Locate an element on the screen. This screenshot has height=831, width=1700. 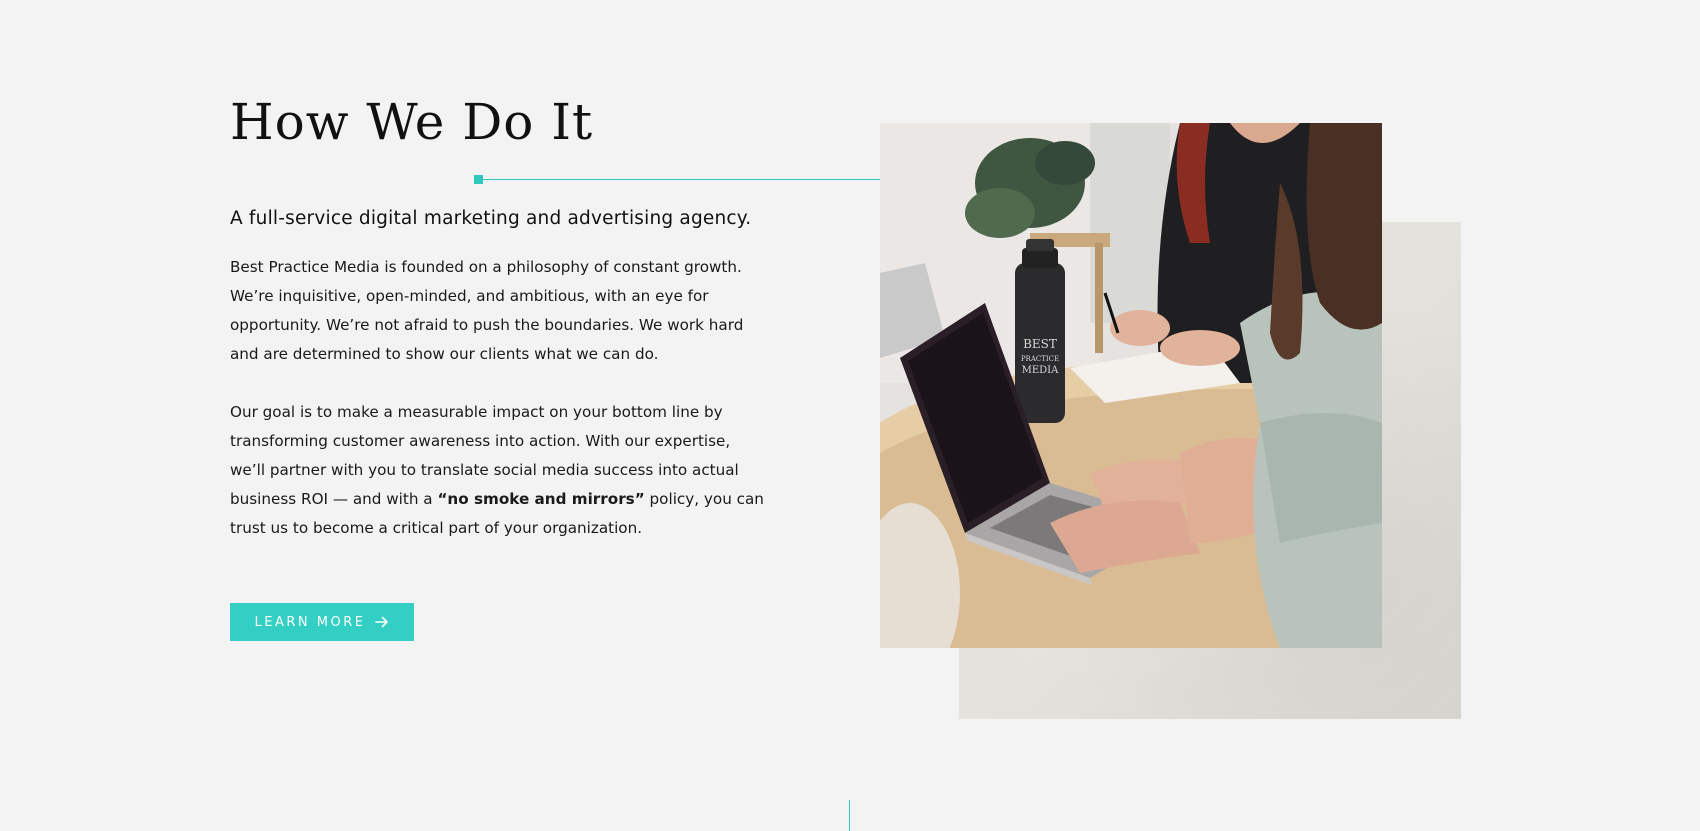
goal-paragraph-emphasis: “no smoke and mirrors” is located at coordinates (541, 499).